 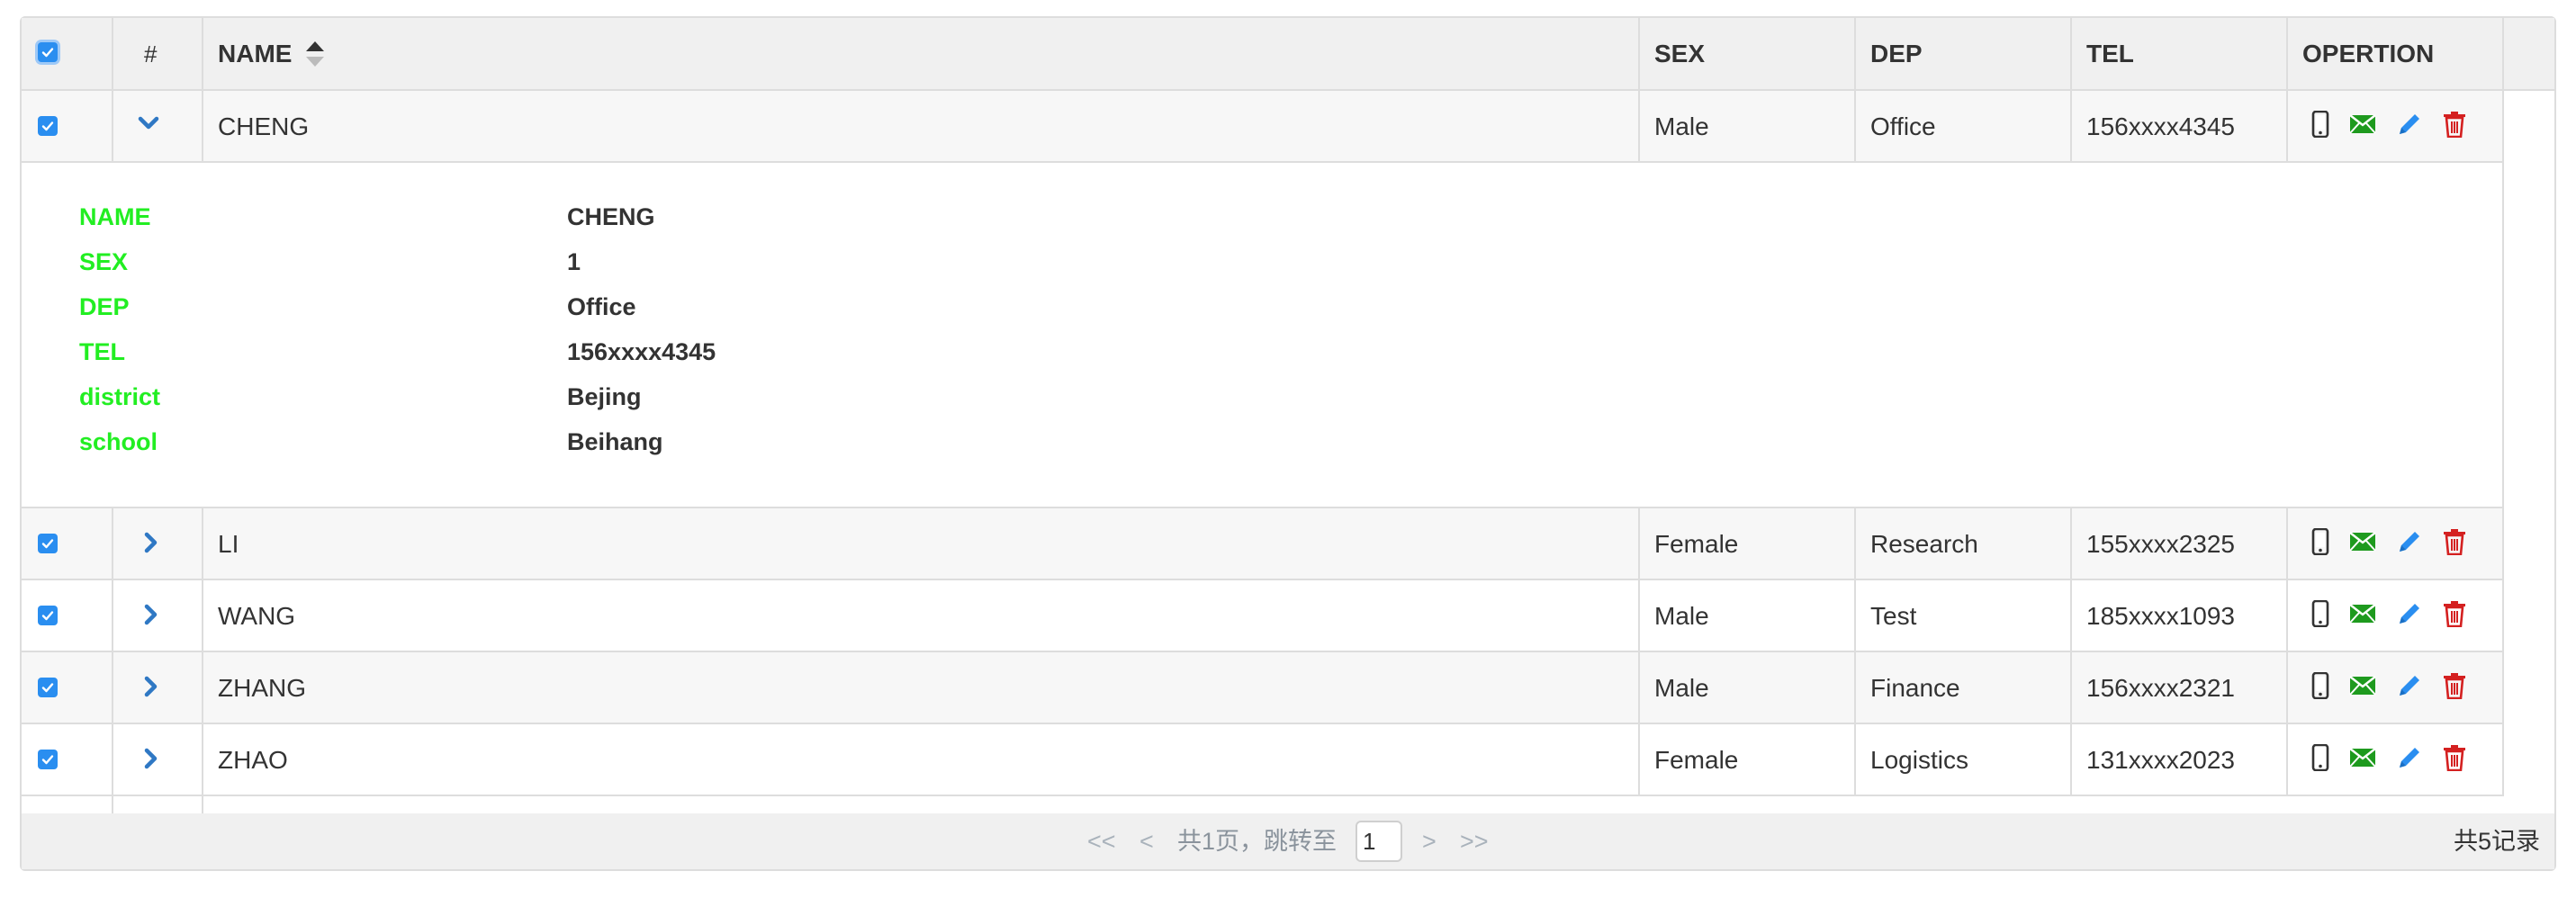 I want to click on pagination-bar: << < 共1页，跳转至 > >> 共5记录, so click(x=1288, y=841).